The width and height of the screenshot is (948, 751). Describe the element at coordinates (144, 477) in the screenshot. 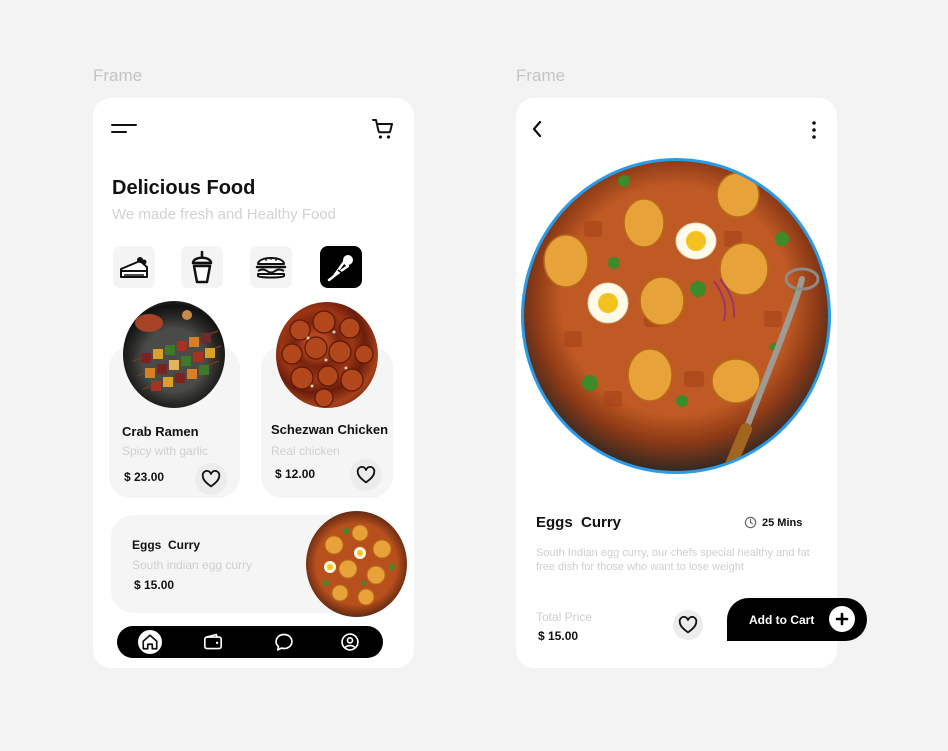

I see `food-price: $ 23.00` at that location.